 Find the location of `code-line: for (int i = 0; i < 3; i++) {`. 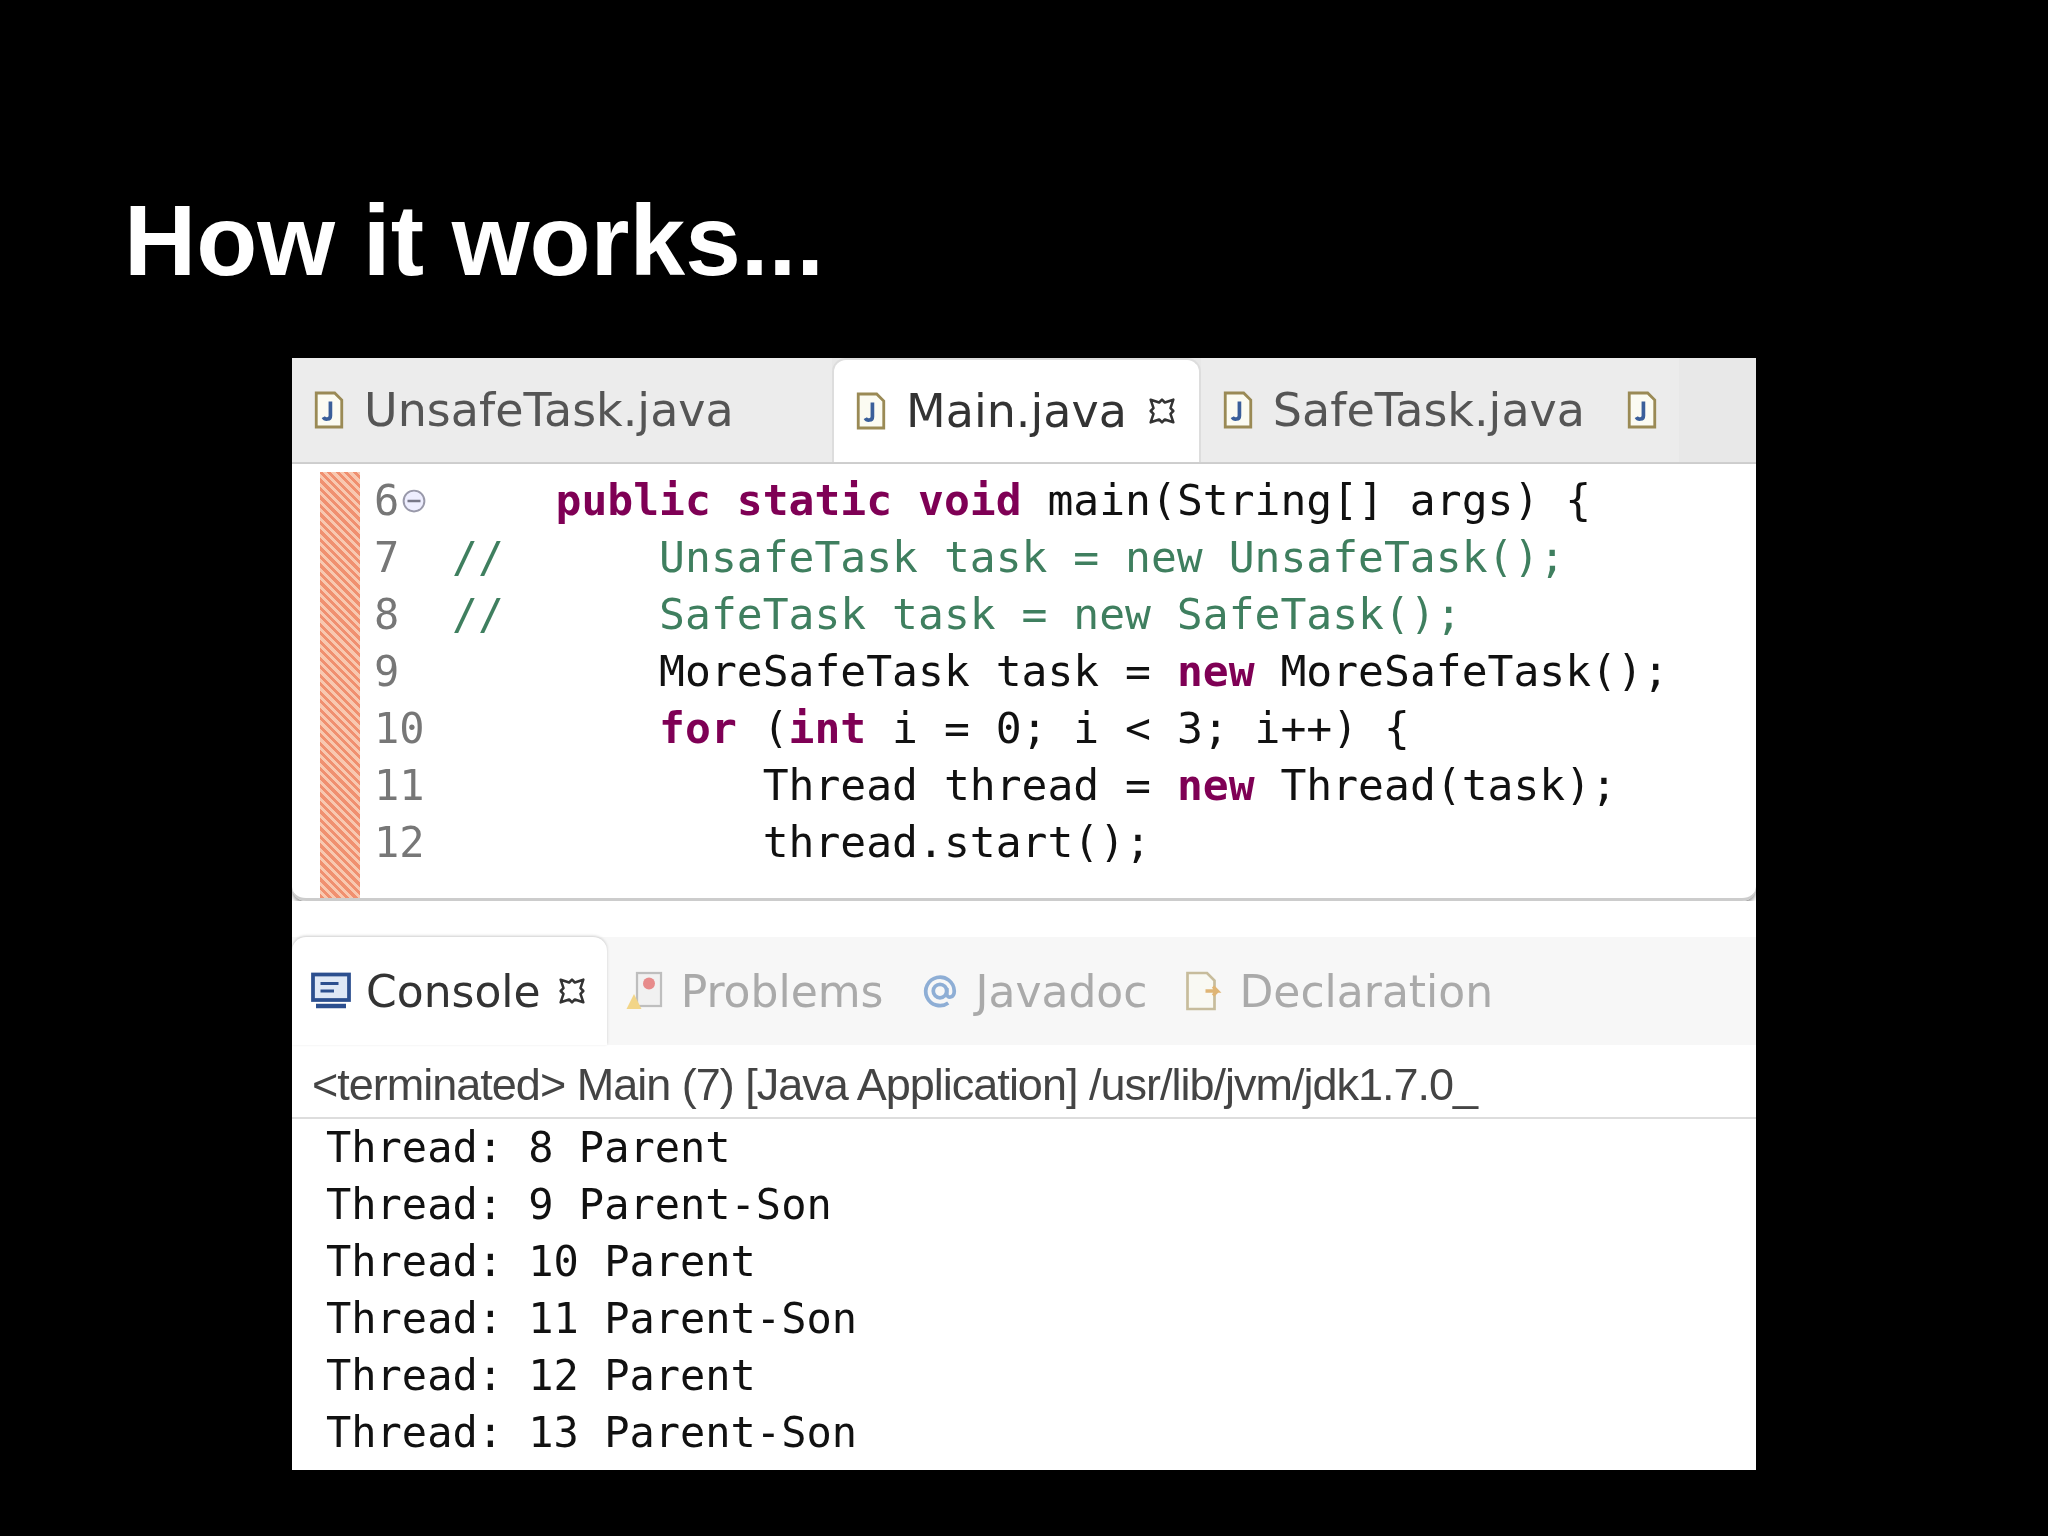

code-line: for (int i = 0; i < 3; i++) { is located at coordinates (1034, 728).